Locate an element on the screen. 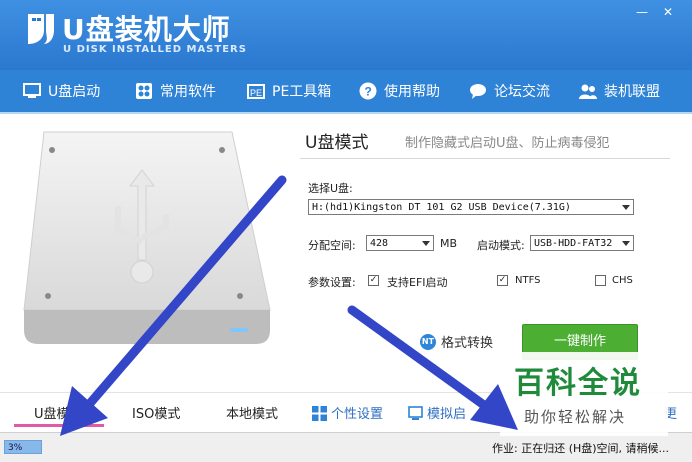  boot-mode-value: USB-HDD-FAT32 is located at coordinates (573, 243).